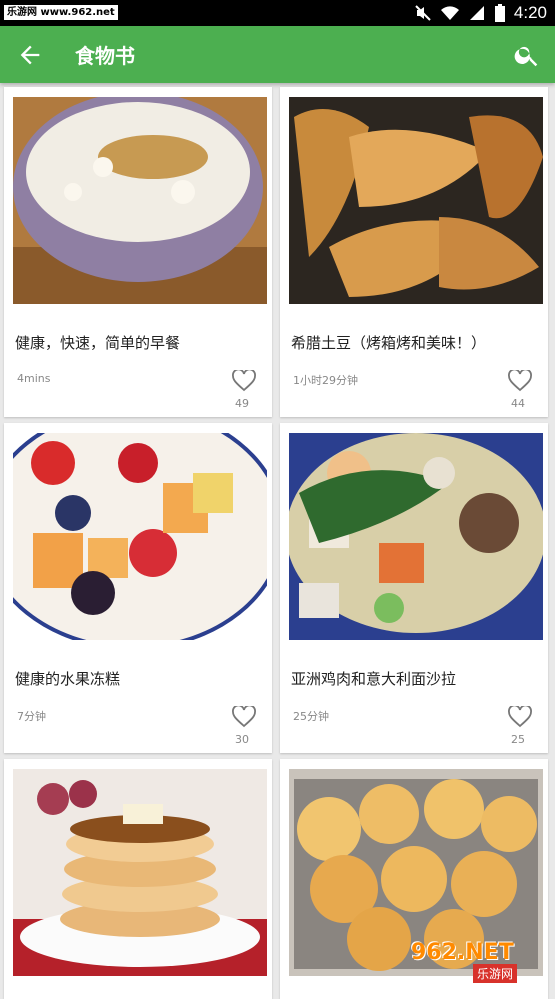 Image resolution: width=555 pixels, height=999 pixels. What do you see at coordinates (242, 739) in the screenshot?
I see `like-count: 30` at bounding box center [242, 739].